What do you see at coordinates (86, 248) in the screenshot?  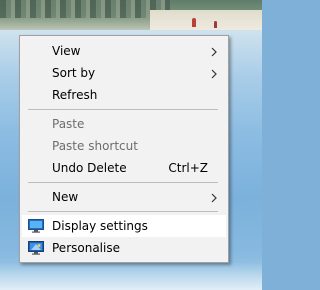 I see `menu-item-label: Personalise` at bounding box center [86, 248].